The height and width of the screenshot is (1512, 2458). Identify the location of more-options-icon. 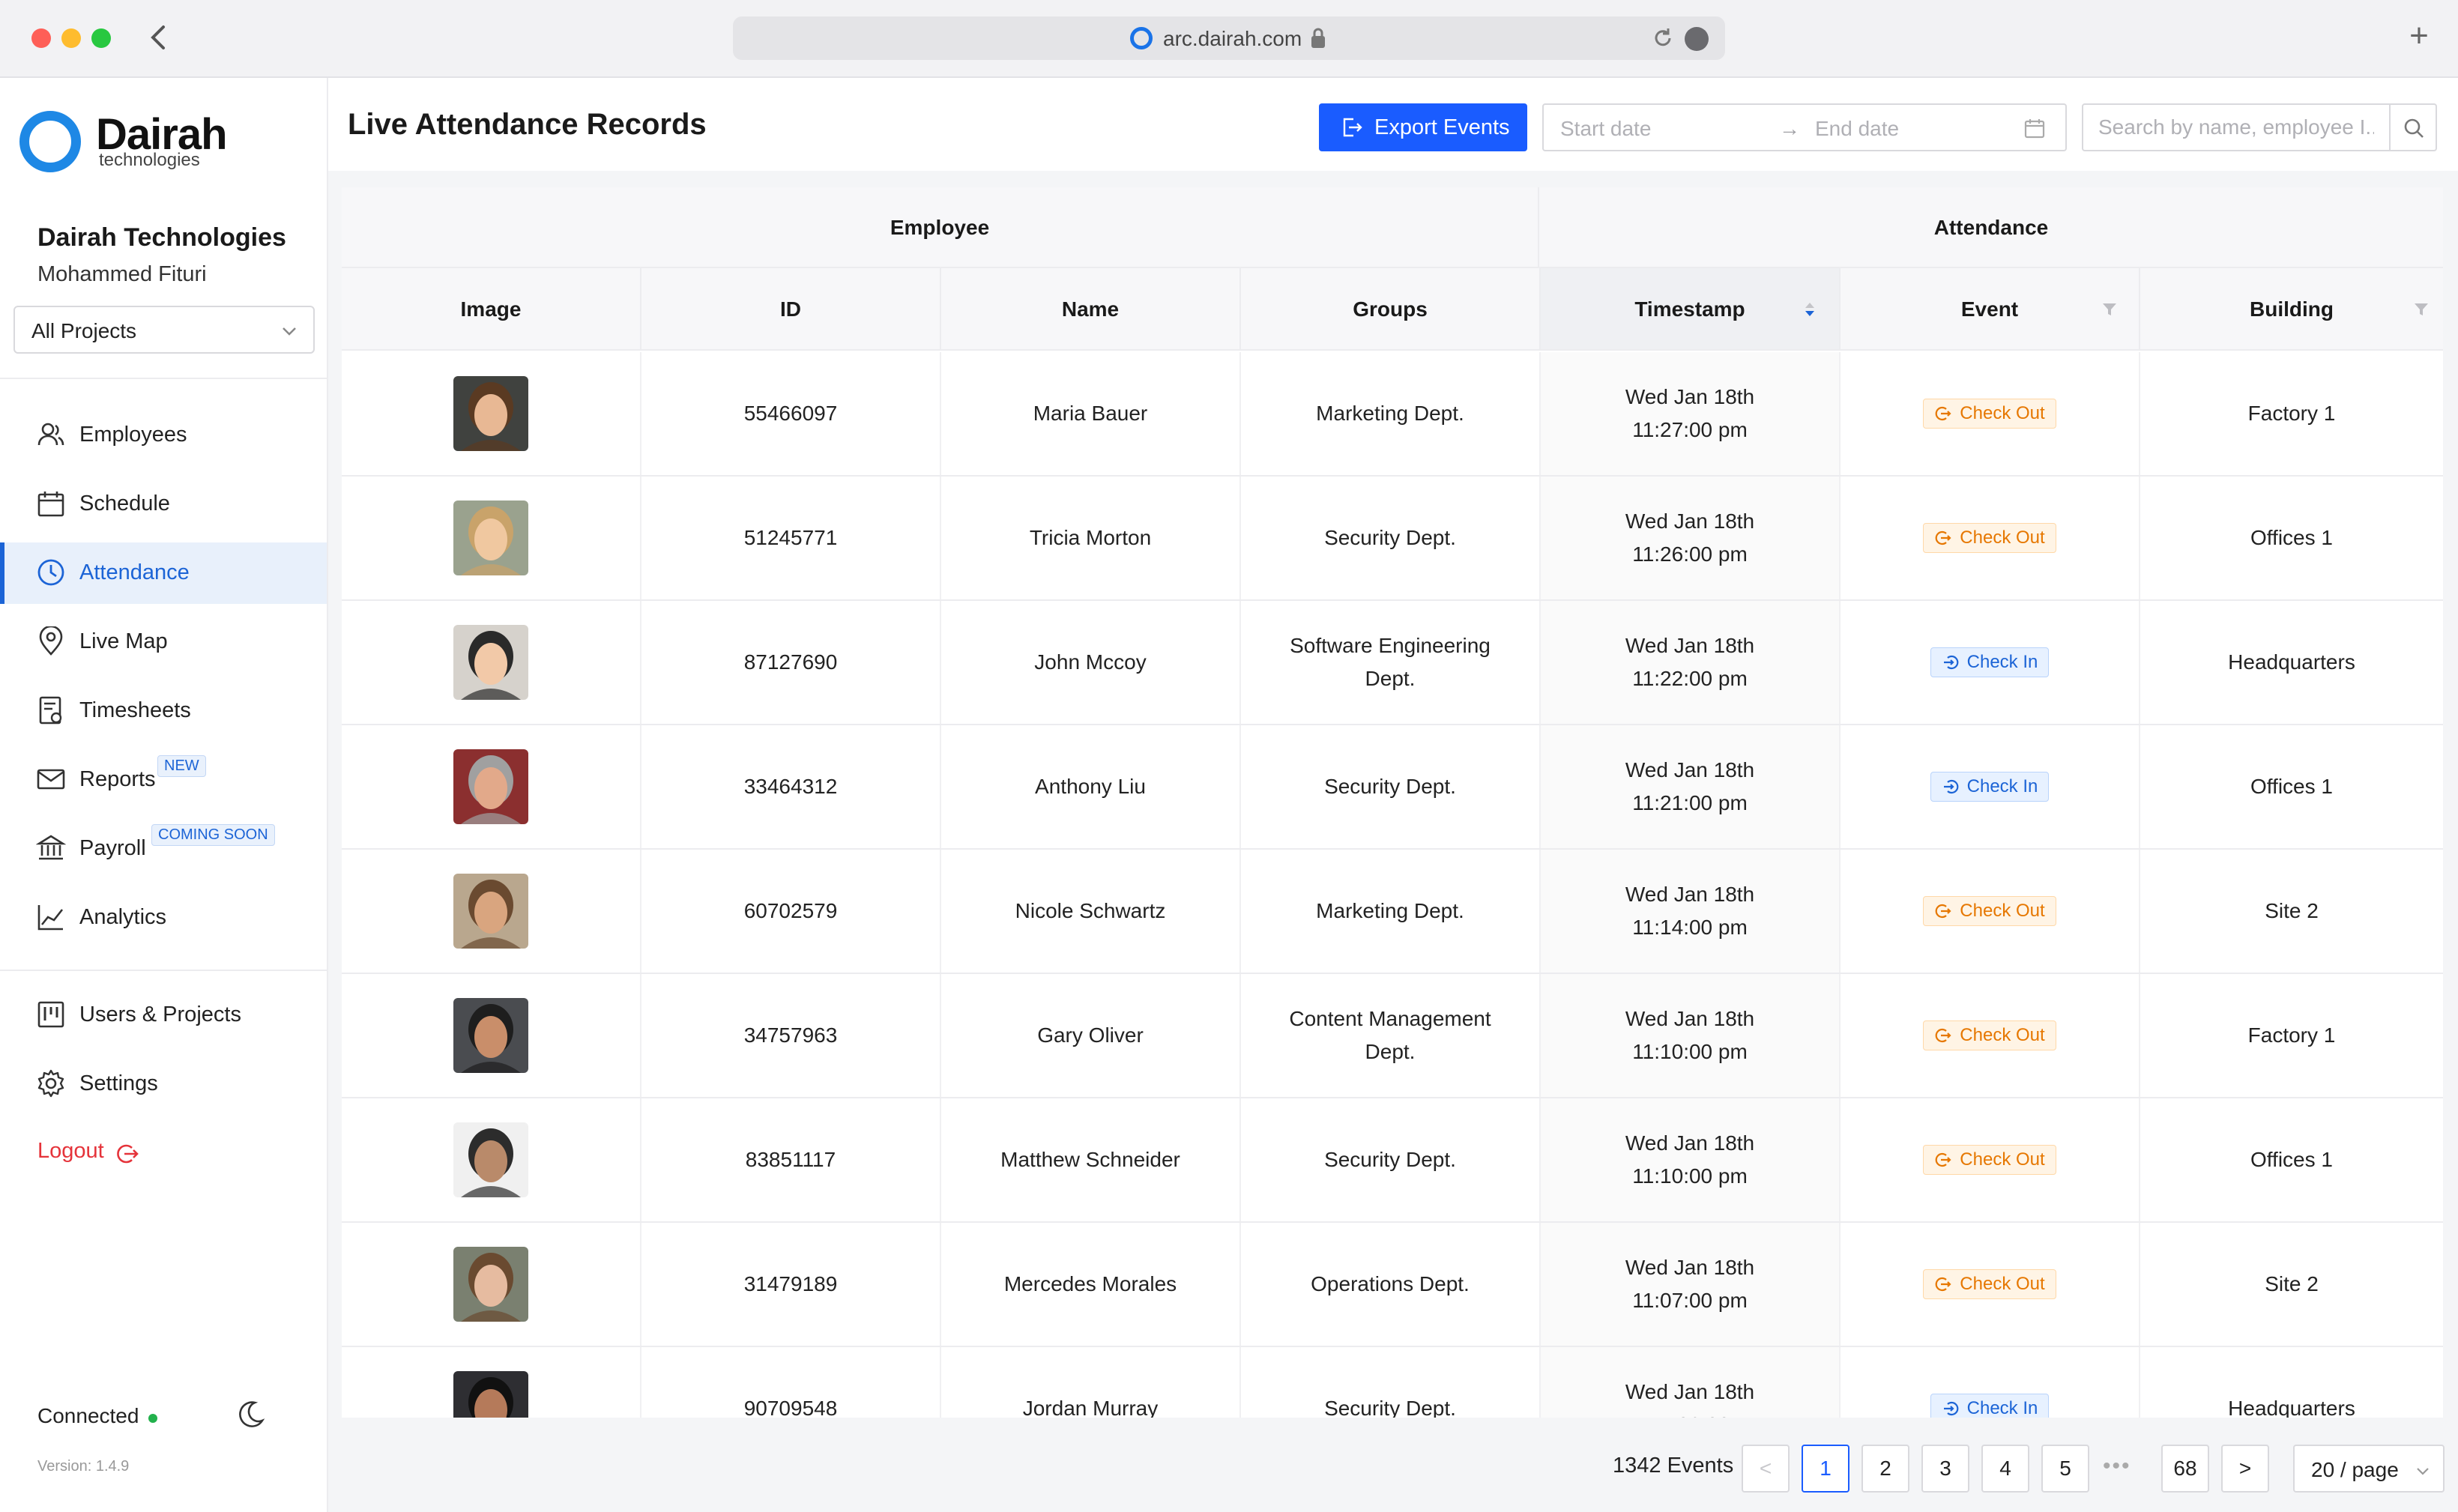
(1697, 39).